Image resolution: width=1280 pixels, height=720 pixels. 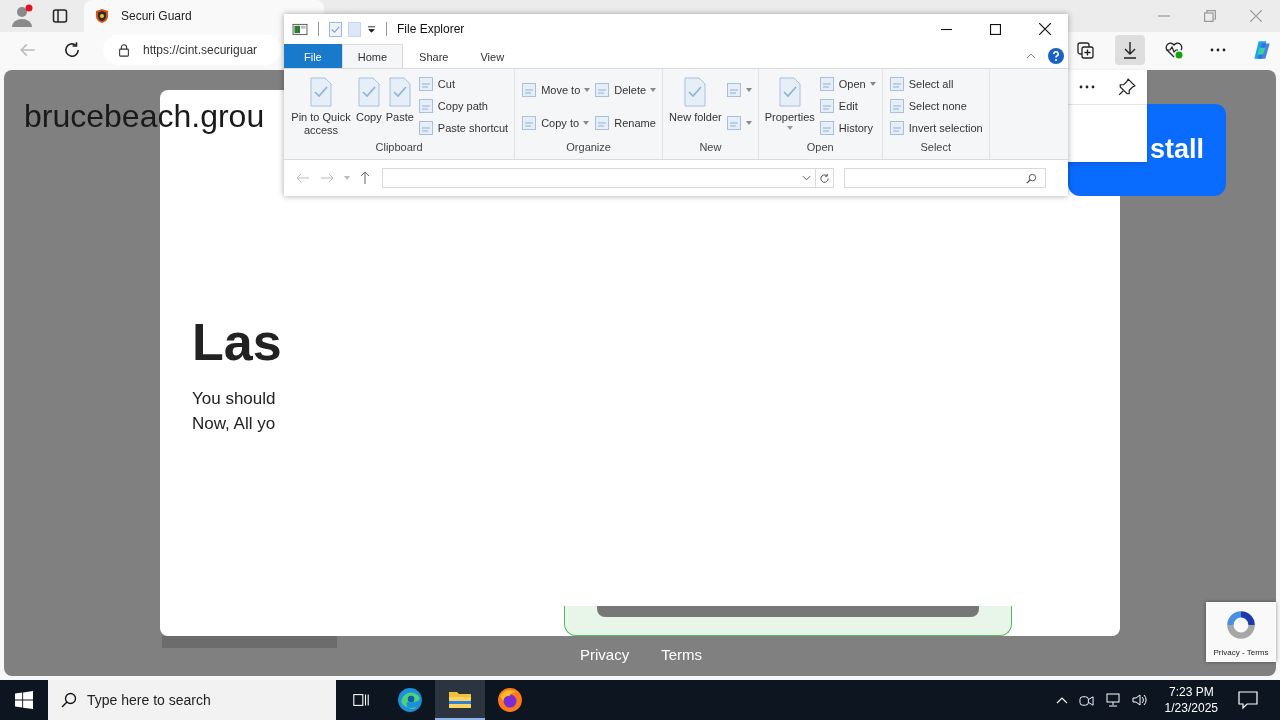 I want to click on collections-icon, so click(x=1086, y=50).